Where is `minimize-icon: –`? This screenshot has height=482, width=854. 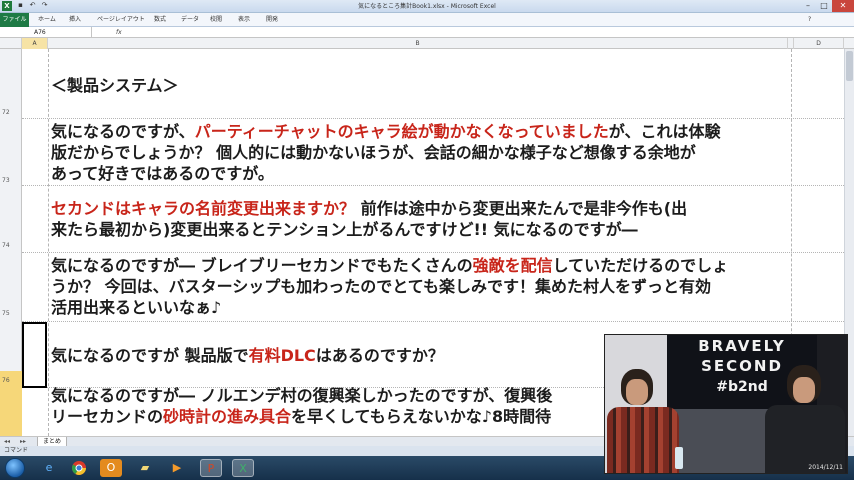
minimize-icon: – is located at coordinates (808, 6).